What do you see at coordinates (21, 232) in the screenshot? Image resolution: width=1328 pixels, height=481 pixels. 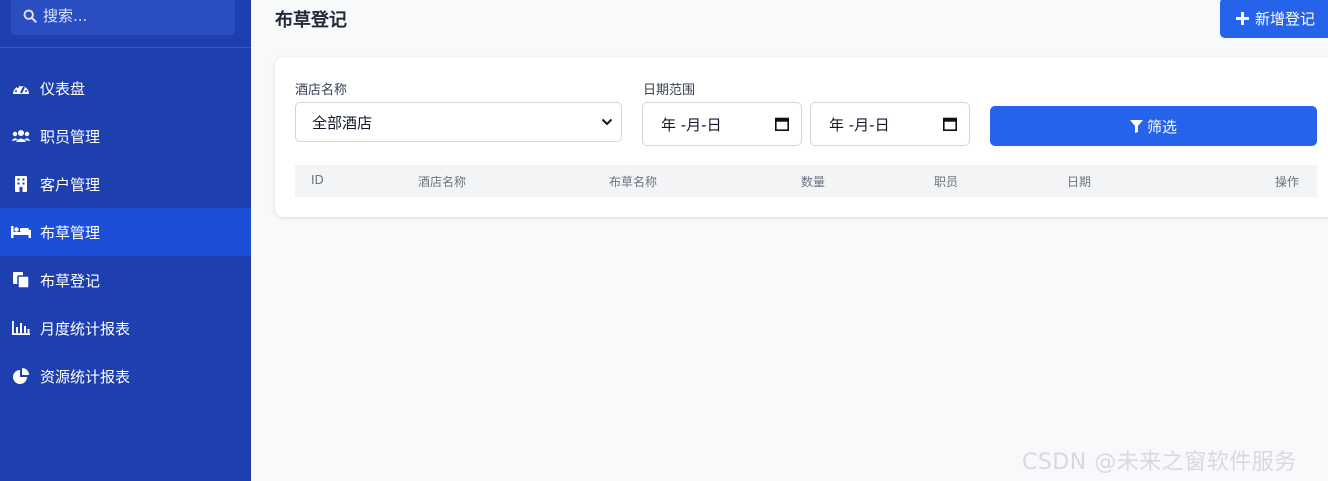 I see `bed-icon` at bounding box center [21, 232].